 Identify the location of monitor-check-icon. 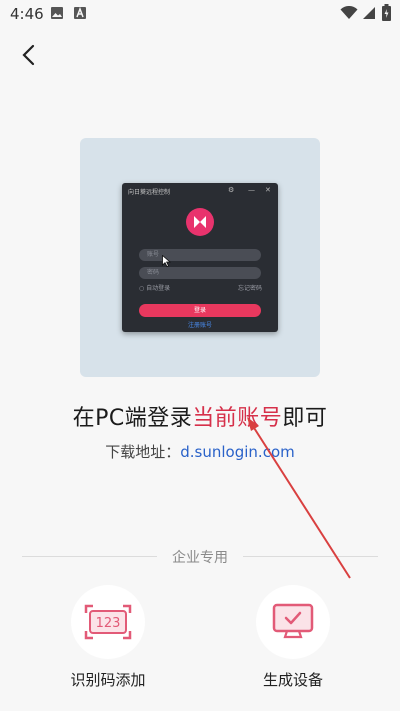
(293, 621).